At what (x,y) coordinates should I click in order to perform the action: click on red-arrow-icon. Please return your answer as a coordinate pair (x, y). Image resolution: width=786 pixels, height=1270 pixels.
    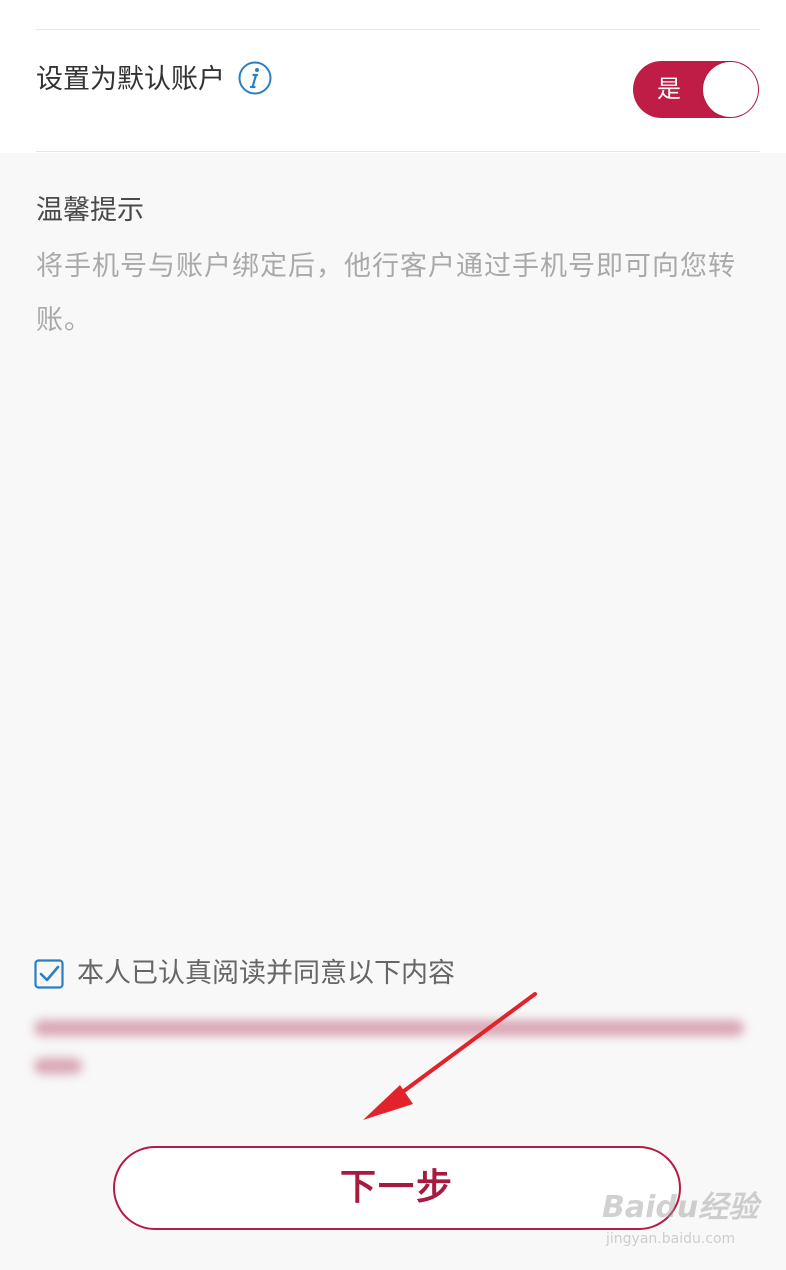
    Looking at the image, I should click on (450, 1056).